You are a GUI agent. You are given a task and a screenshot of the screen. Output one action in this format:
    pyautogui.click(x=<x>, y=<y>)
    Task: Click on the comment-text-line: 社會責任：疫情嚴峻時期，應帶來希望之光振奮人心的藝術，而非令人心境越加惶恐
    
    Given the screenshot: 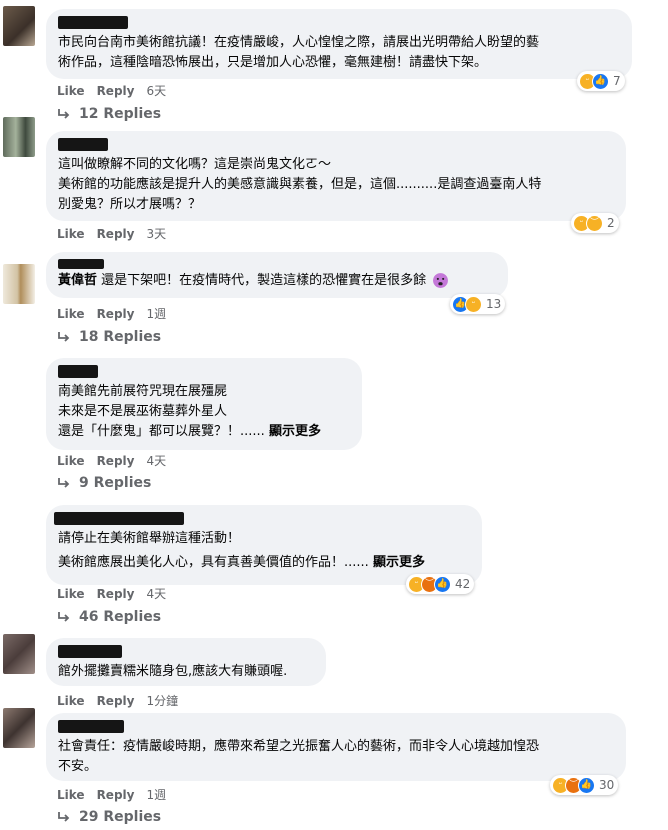 What is the action you would take?
    pyautogui.click(x=299, y=746)
    